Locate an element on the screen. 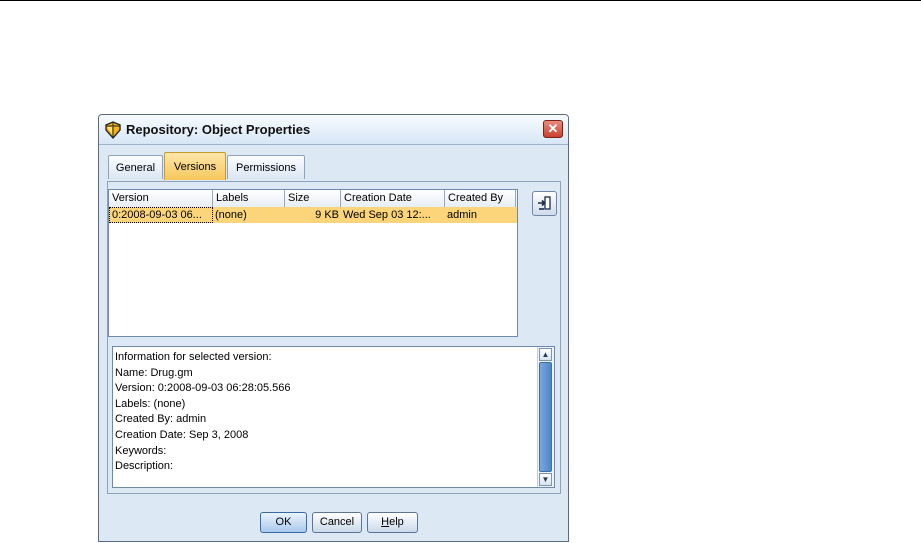 The image size is (921, 543). info-line: Information for selected version: is located at coordinates (193, 357).